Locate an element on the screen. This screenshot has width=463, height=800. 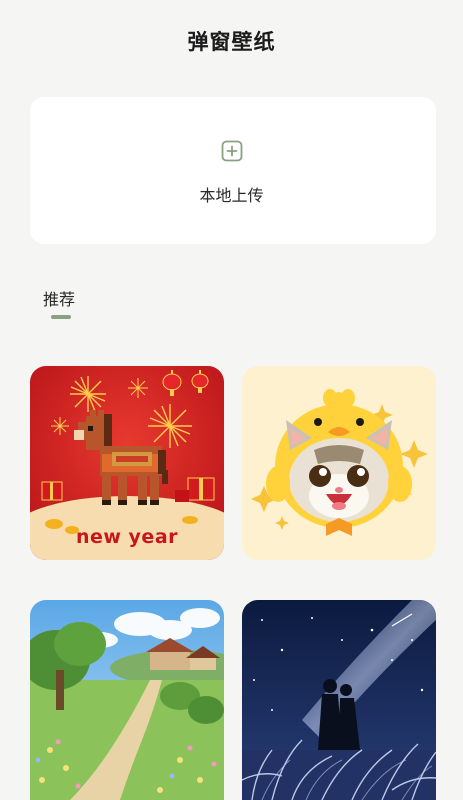
cat-chick-image is located at coordinates (339, 463).